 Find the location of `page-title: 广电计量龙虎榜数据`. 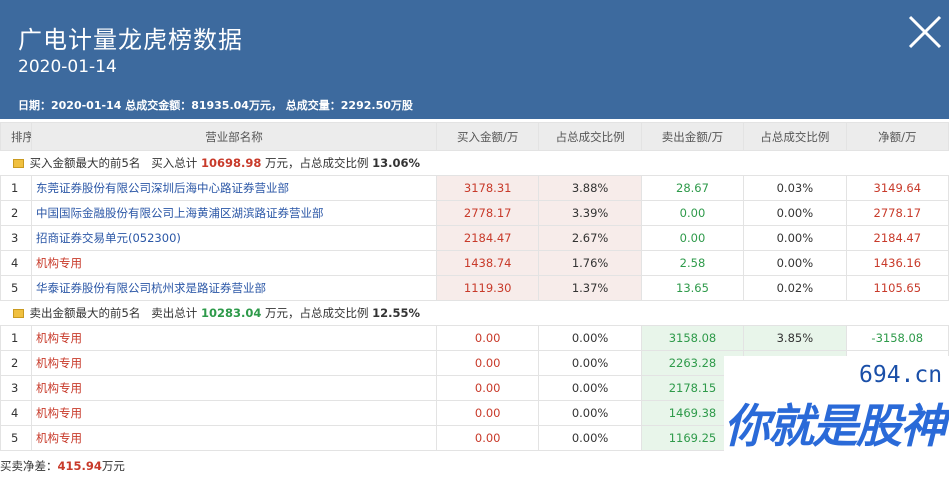

page-title: 广电计量龙虎榜数据 is located at coordinates (130, 40).